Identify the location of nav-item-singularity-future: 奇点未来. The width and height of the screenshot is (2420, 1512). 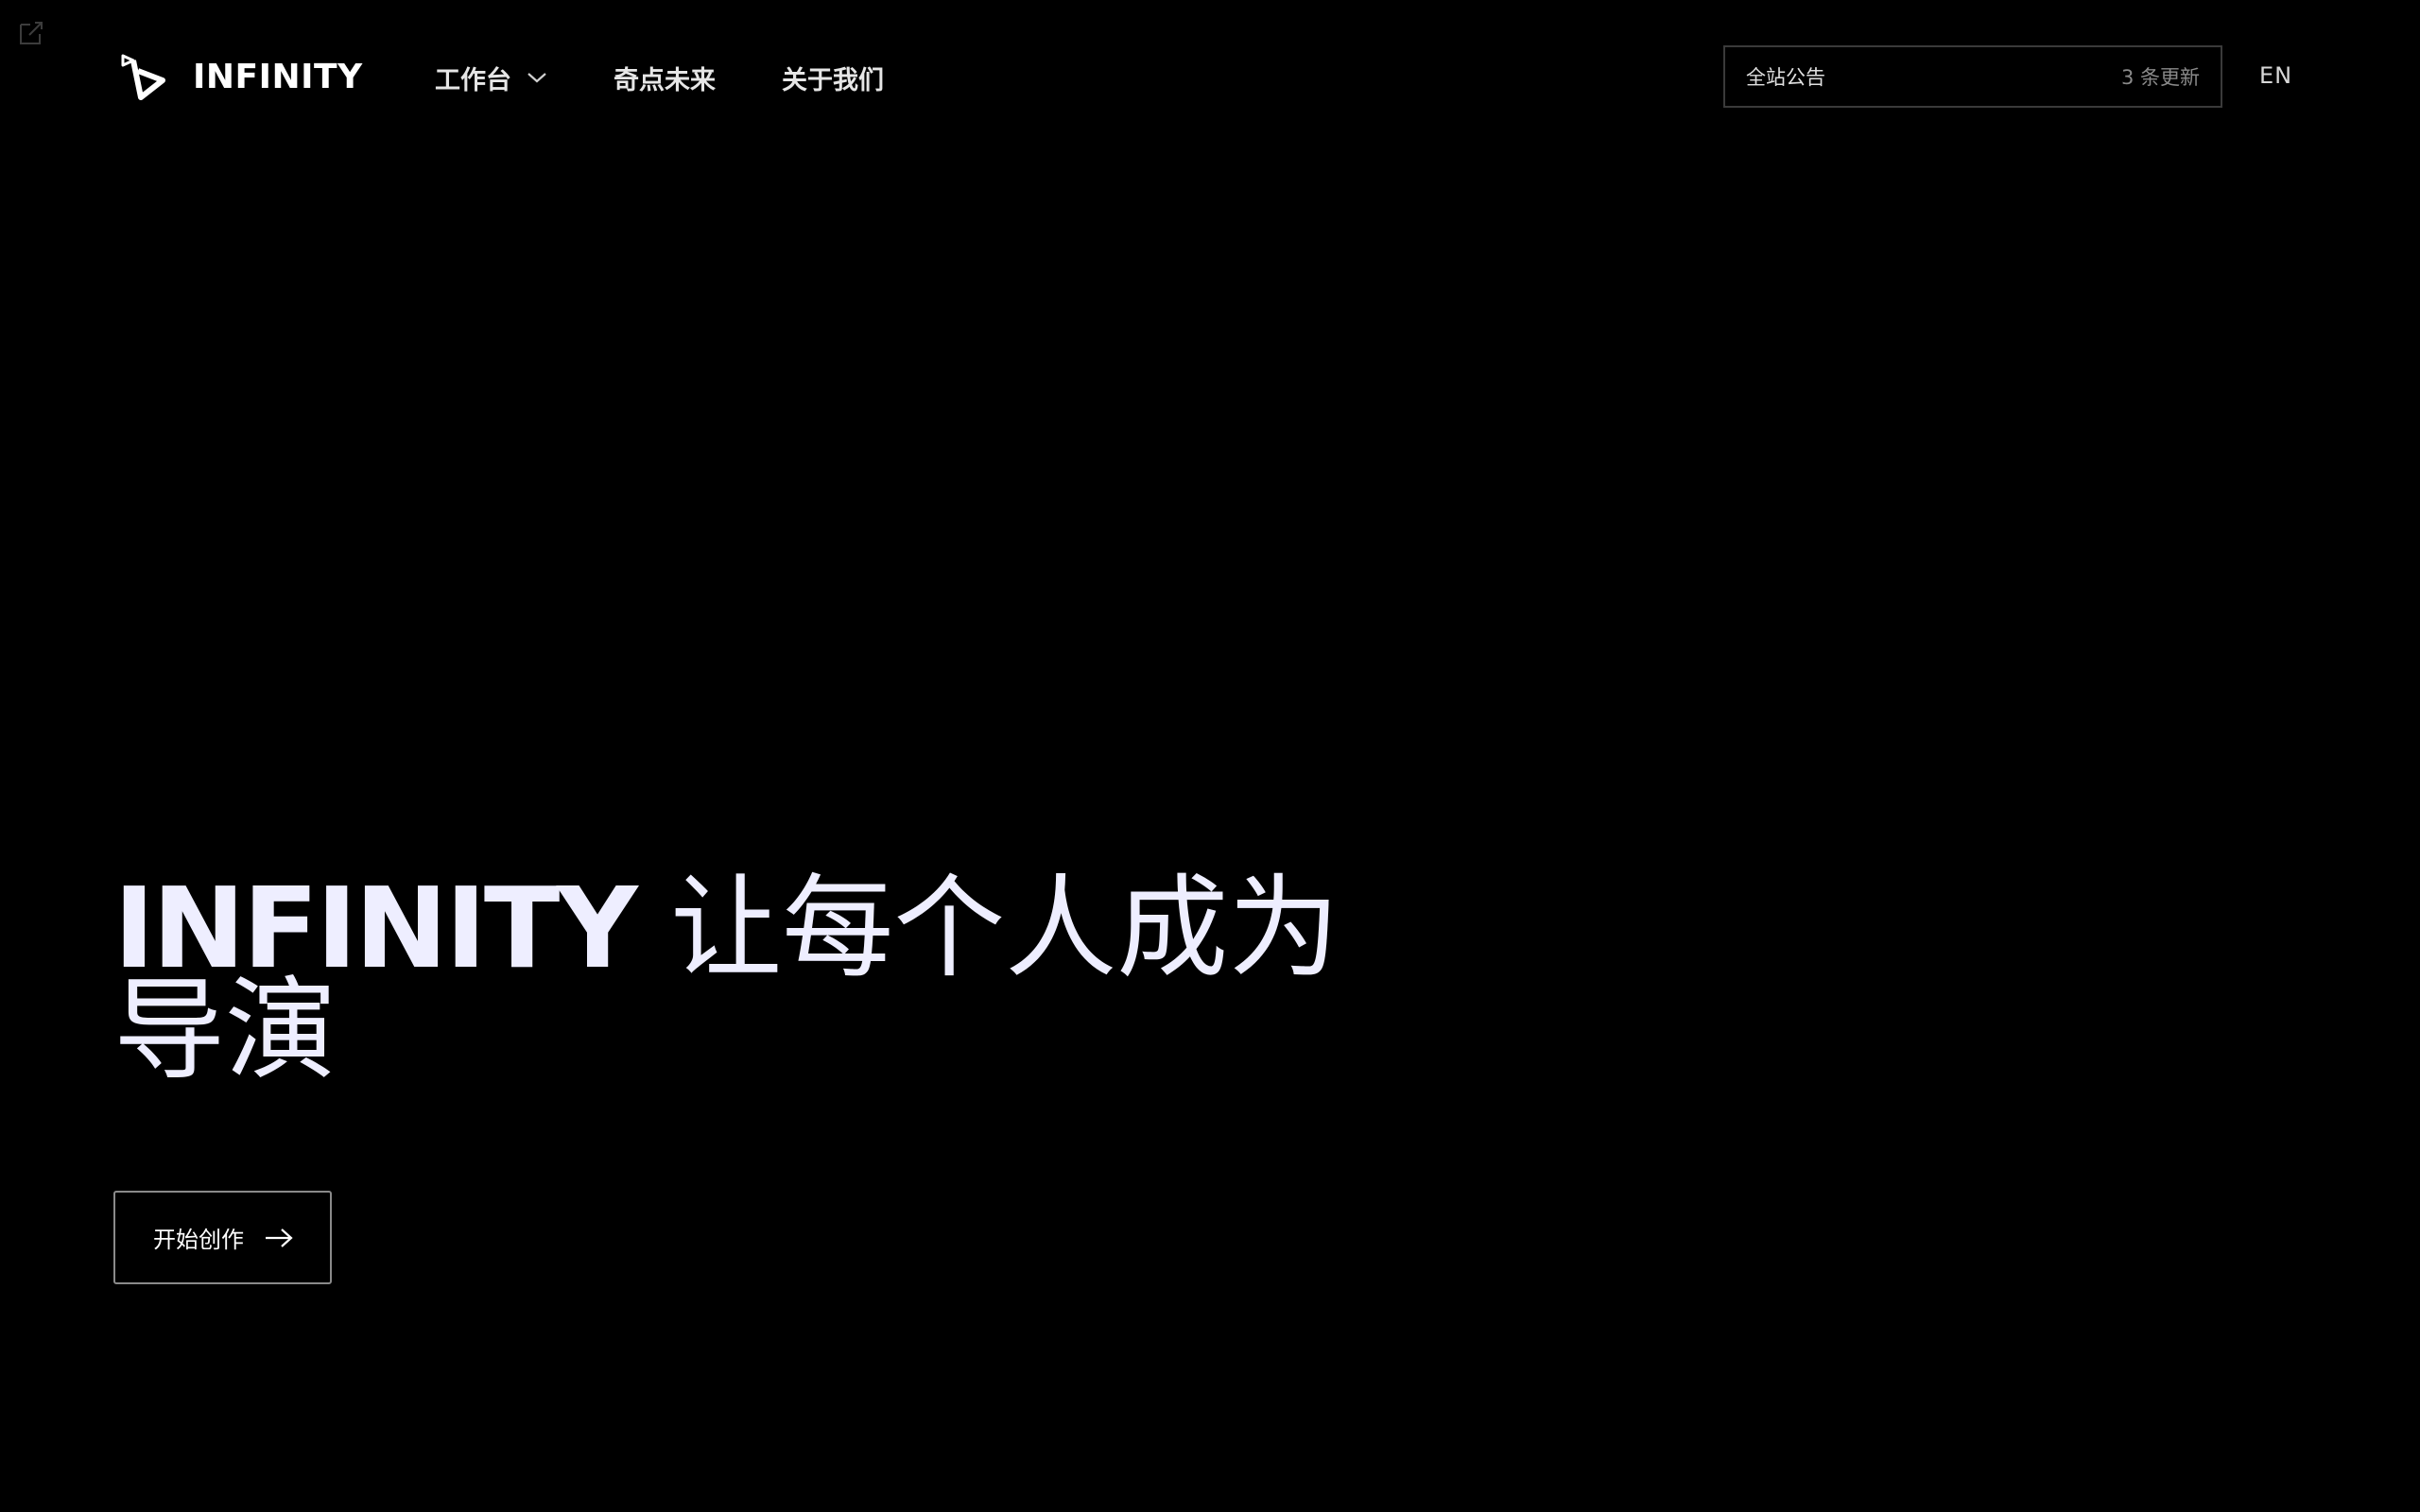
(665, 78).